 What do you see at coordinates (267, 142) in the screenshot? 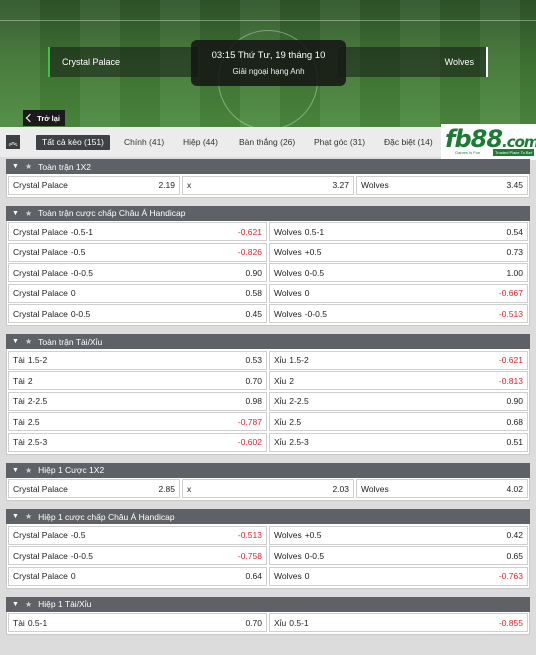
I see `tab-goals: Bàn thắng (26)` at bounding box center [267, 142].